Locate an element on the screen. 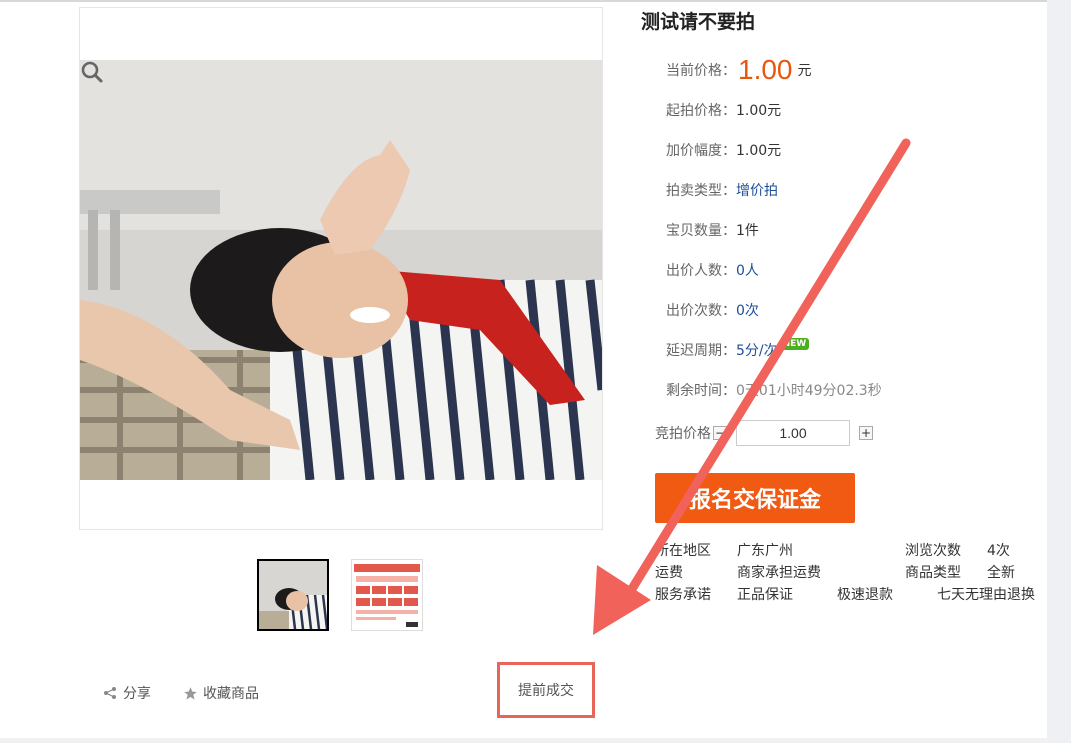  early-deal-button: 提前成交 is located at coordinates (546, 690).